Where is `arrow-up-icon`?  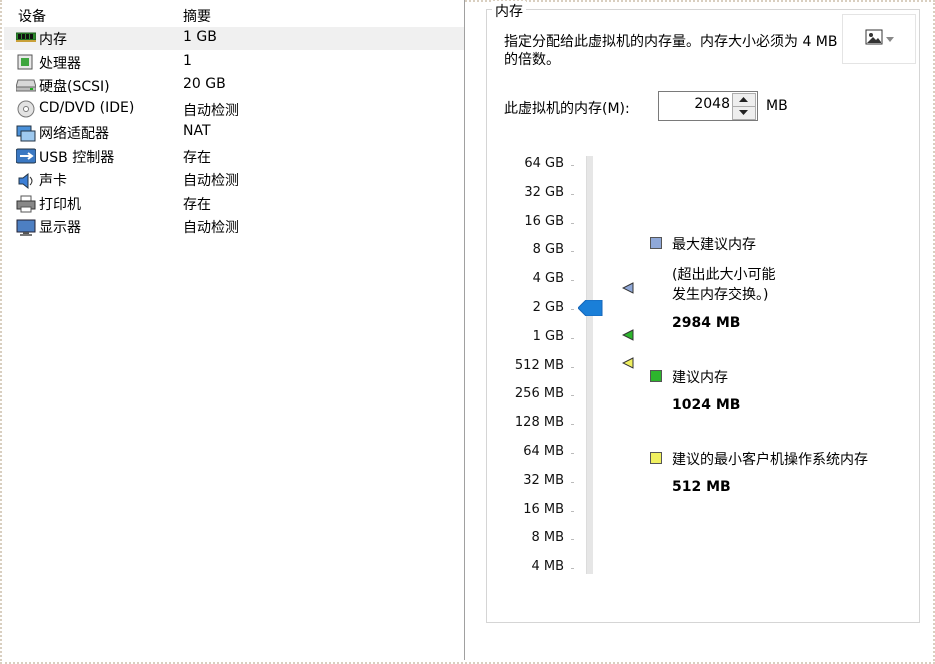
arrow-up-icon is located at coordinates (743, 99).